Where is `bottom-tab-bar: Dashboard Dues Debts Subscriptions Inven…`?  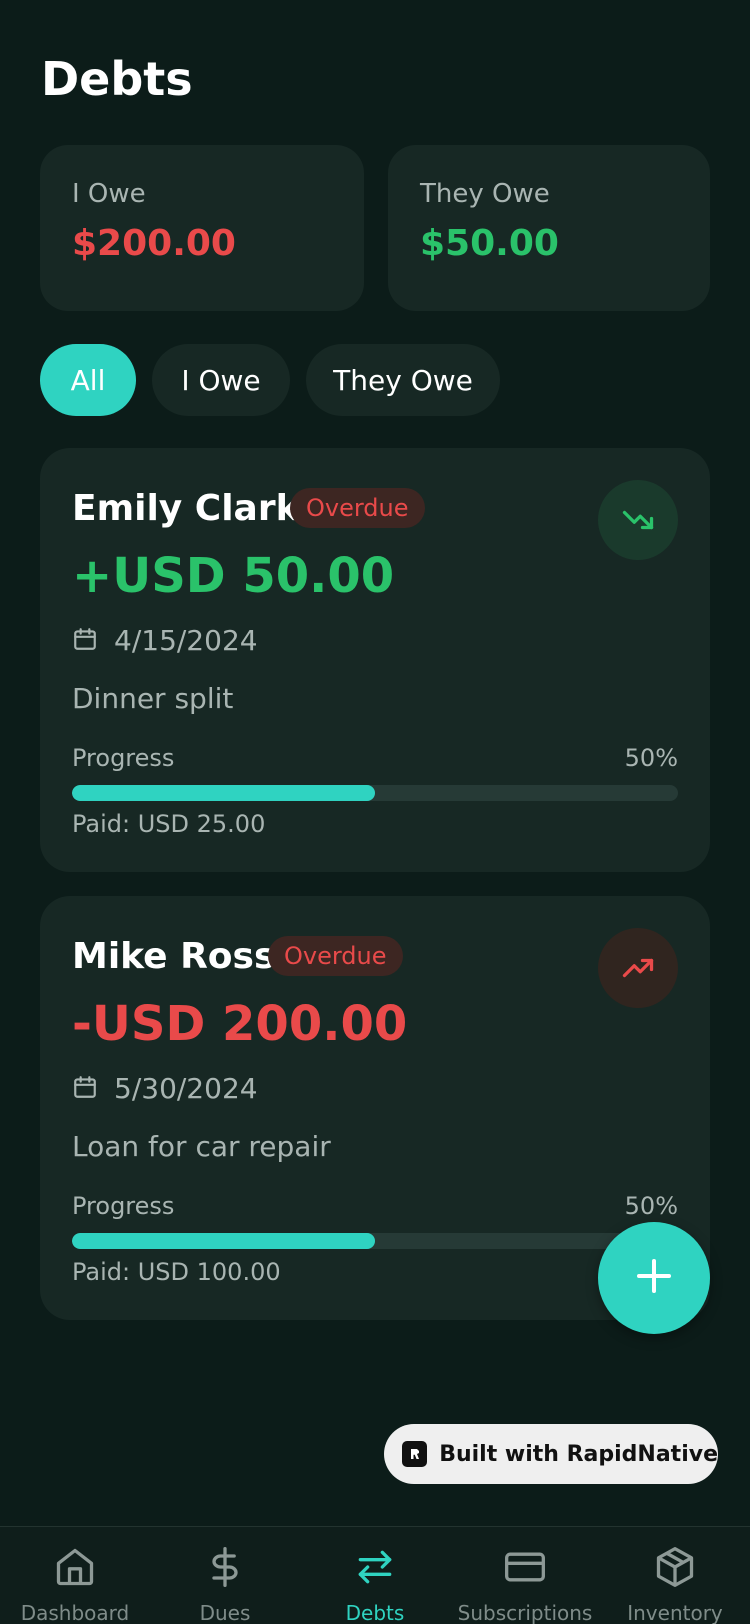
bottom-tab-bar: Dashboard Dues Debts Subscriptions Inven… is located at coordinates (375, 1575).